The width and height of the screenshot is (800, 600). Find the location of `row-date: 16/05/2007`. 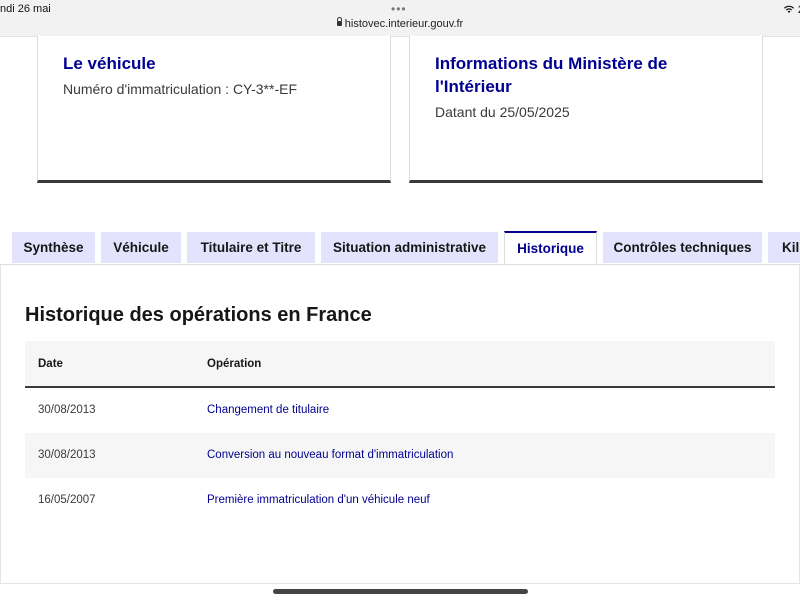

row-date: 16/05/2007 is located at coordinates (67, 500).